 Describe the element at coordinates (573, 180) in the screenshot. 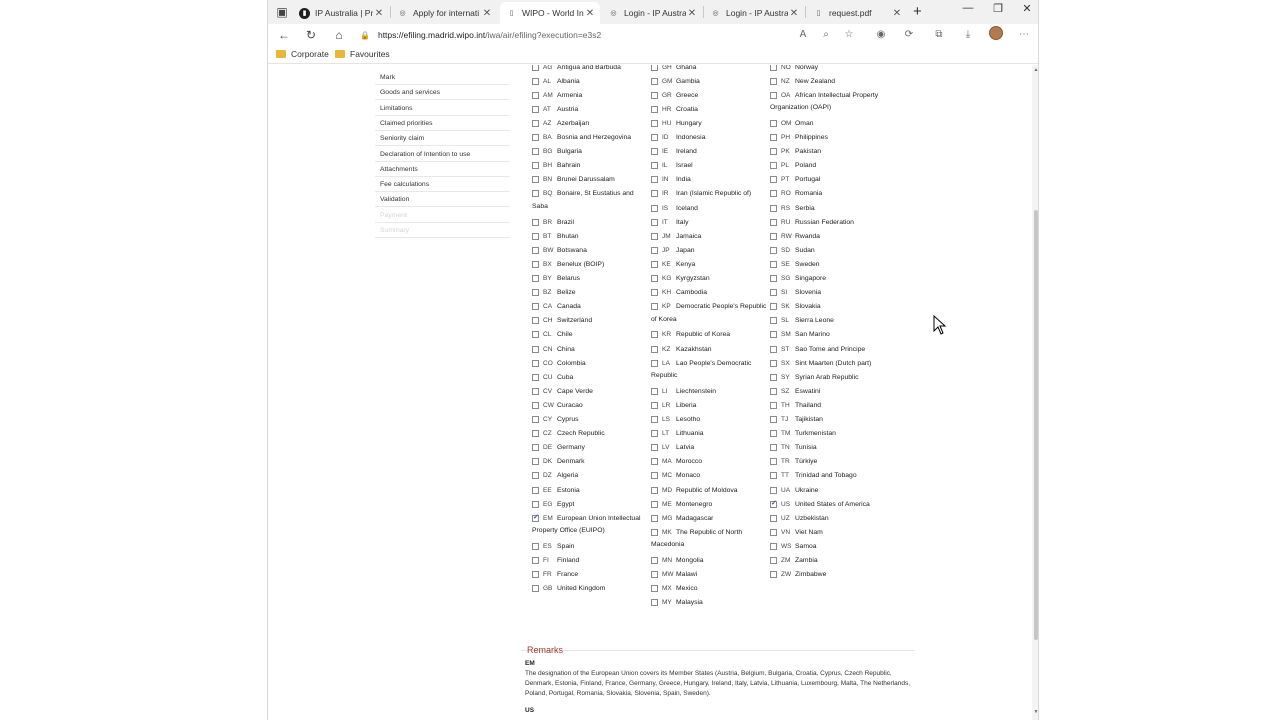

I see `country-option-bn: BN Brunei Darussalam` at that location.